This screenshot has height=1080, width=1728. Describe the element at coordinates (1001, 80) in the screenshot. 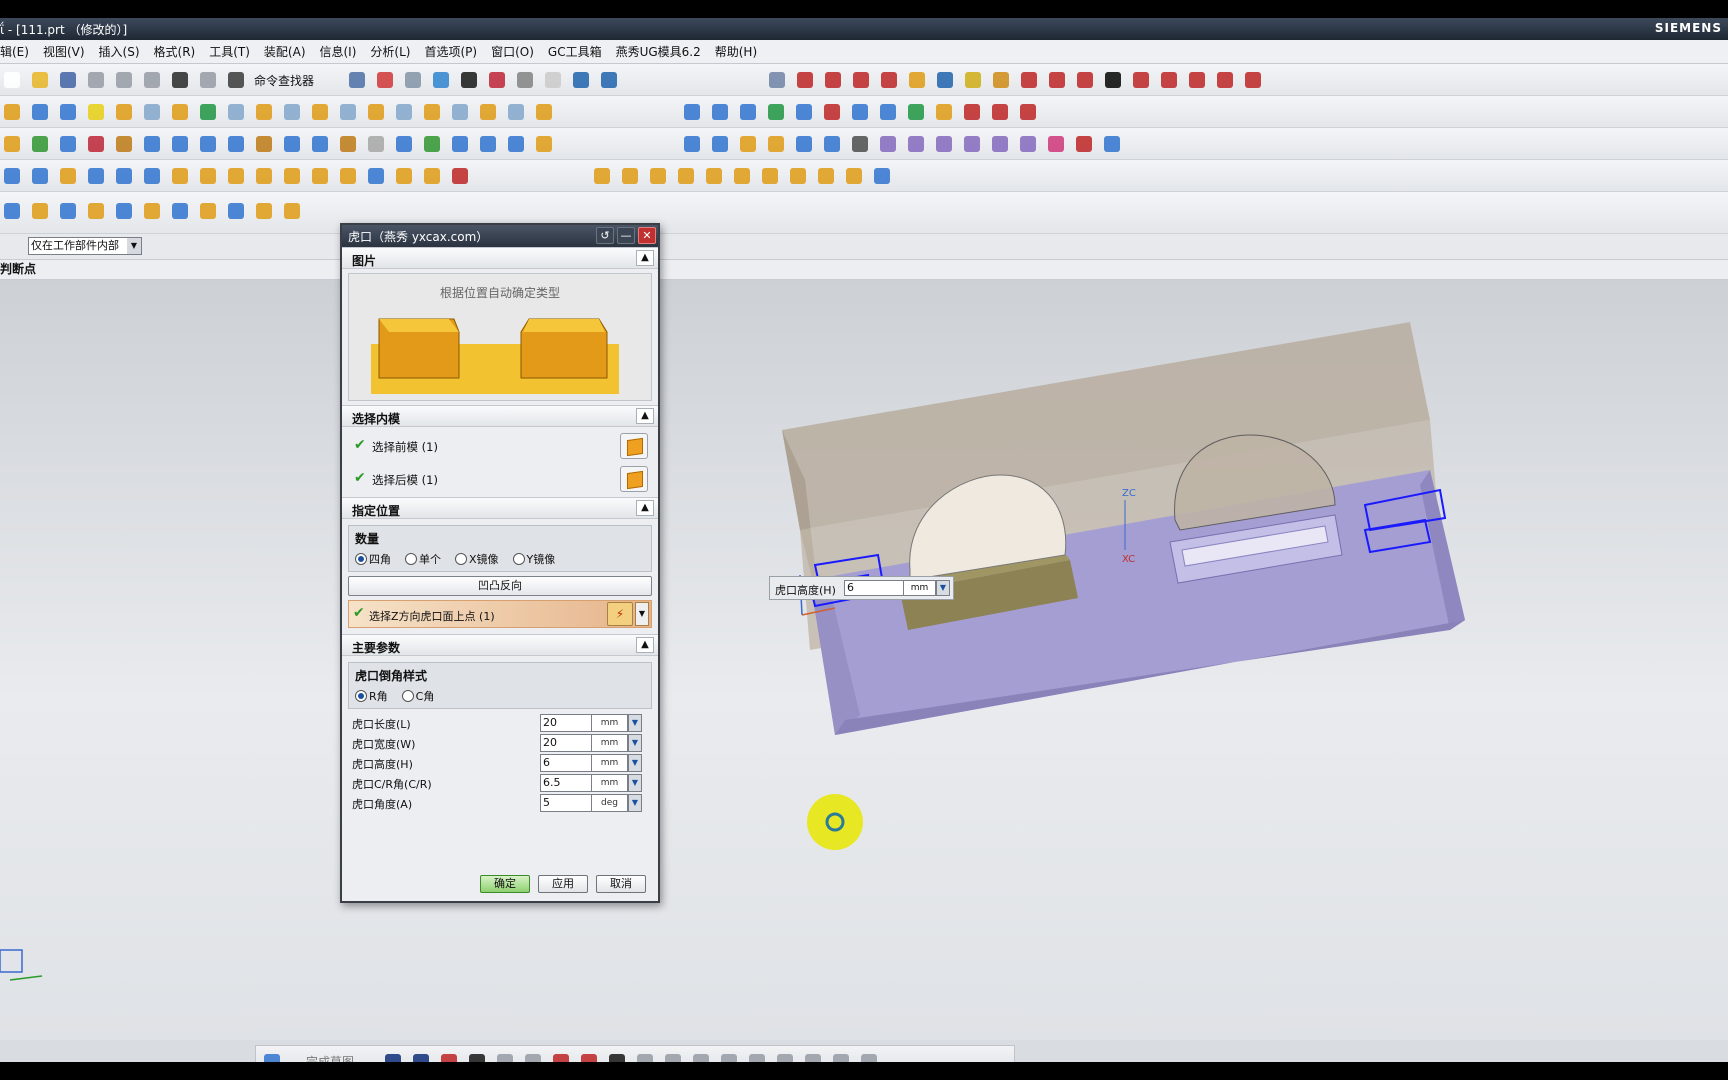

I see `triangle-ruler-icon` at that location.